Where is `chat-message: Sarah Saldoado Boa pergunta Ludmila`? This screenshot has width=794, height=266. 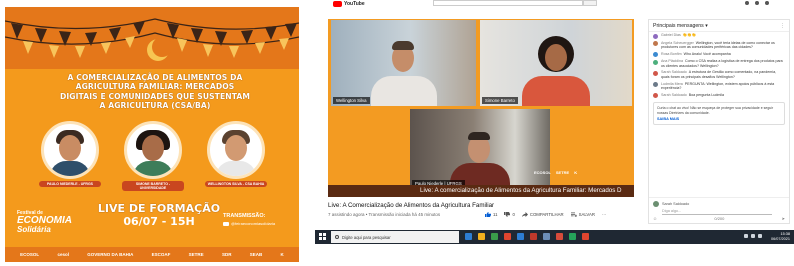 chat-message: Sarah Saldoado Boa pergunta Ludmila is located at coordinates (719, 96).